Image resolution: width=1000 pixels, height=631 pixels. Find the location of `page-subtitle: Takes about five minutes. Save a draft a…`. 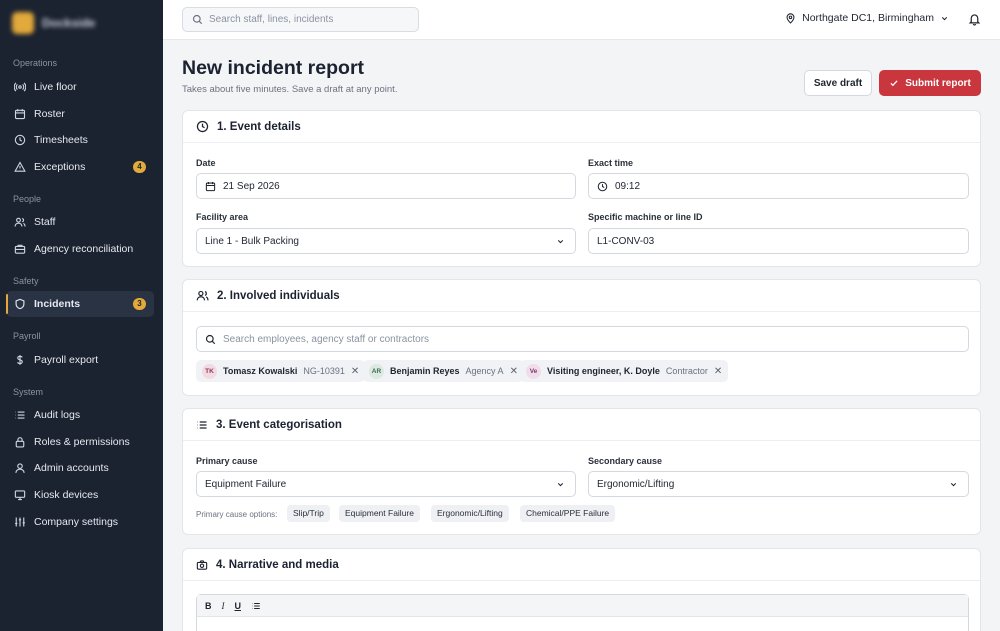

page-subtitle: Takes about five minutes. Save a draft a… is located at coordinates (290, 89).